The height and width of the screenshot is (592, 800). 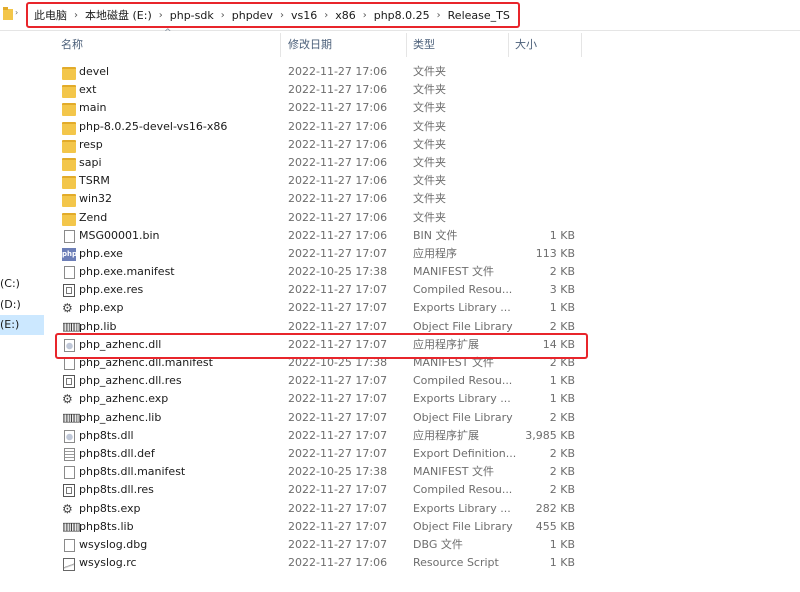 I want to click on column-header-date: 修改日期, so click(x=310, y=45).